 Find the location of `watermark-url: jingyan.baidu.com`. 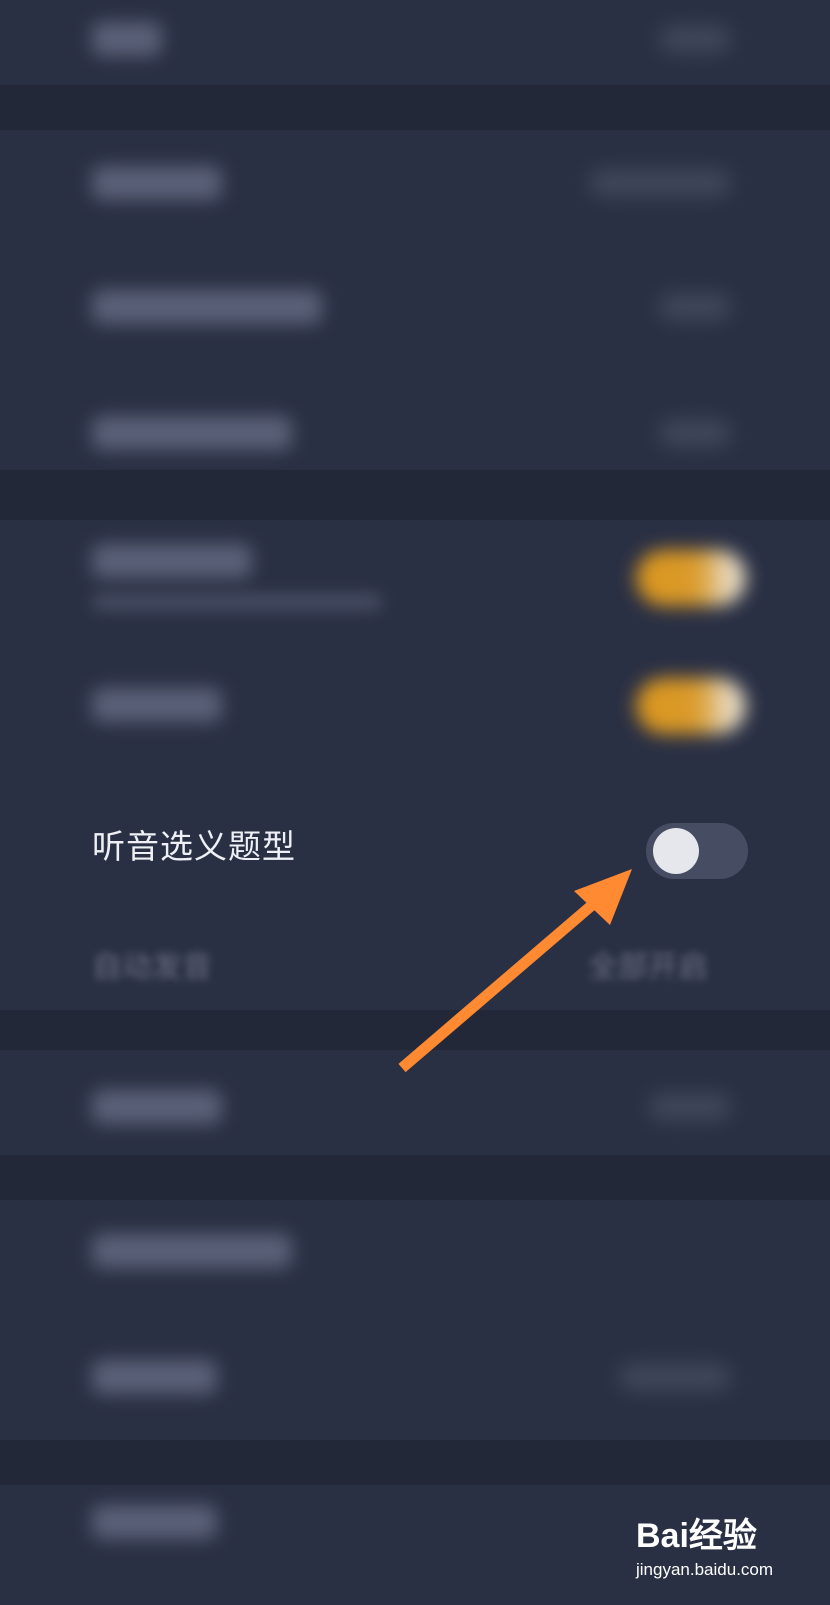

watermark-url: jingyan.baidu.com is located at coordinates (705, 1569).